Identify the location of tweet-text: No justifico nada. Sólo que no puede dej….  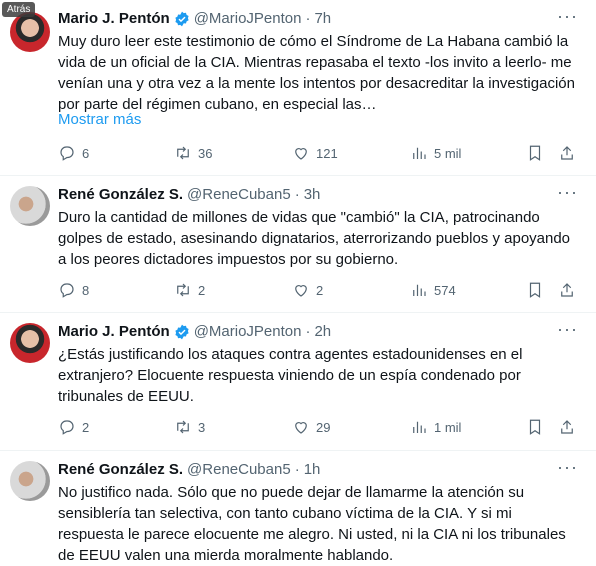
(312, 524).